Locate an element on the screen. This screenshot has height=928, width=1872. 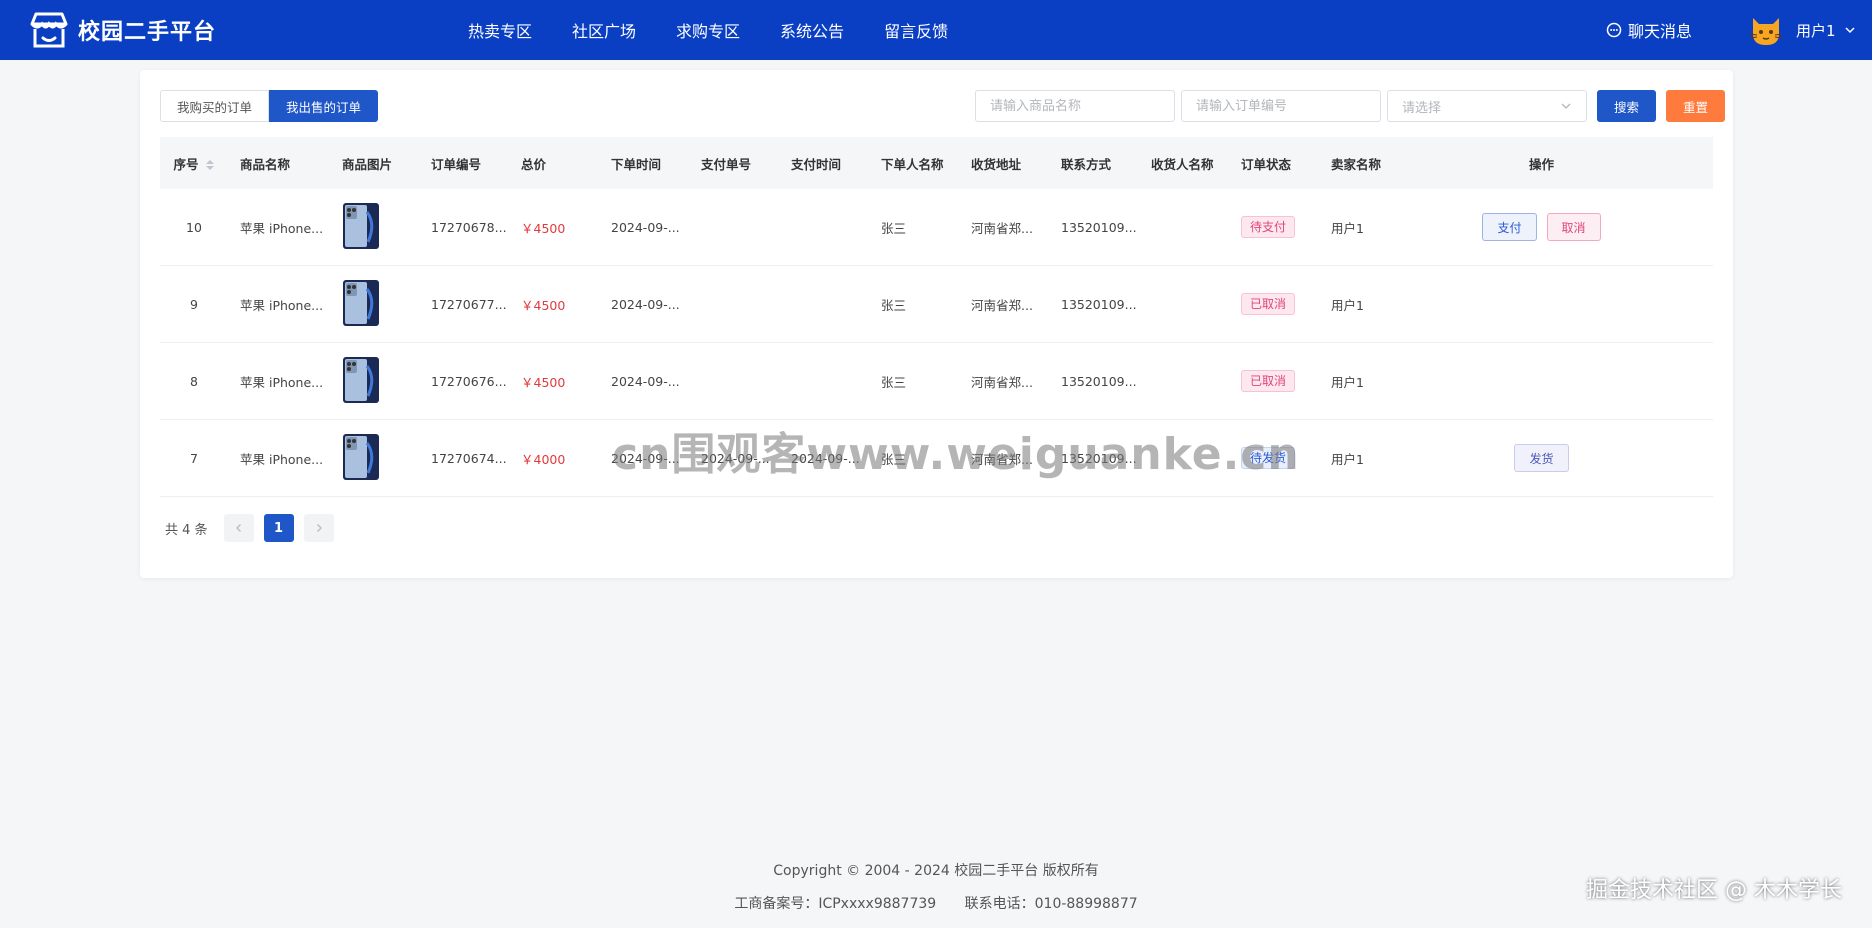
filter-bar: 请选择 搜索 重置 is located at coordinates (1350, 106).